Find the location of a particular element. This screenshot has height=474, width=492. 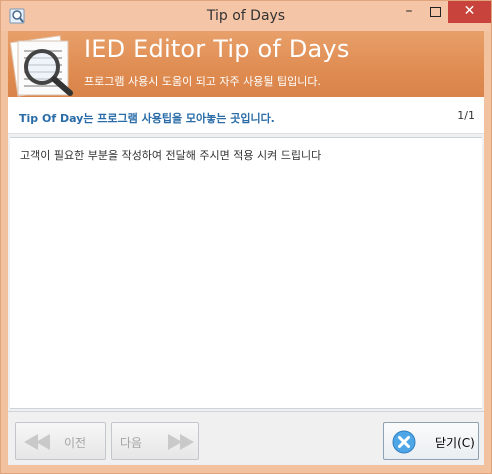

close-window-button: ✕ is located at coordinates (469, 12).